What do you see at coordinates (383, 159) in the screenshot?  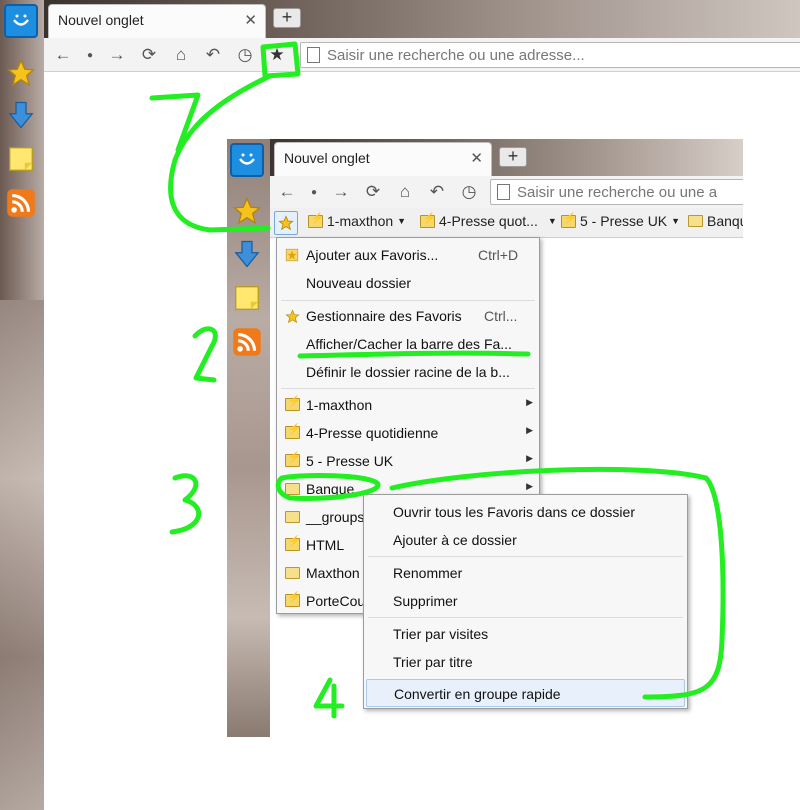 I see `inner-tab-nouvel-onglet: Nouvel onglet ✕` at bounding box center [383, 159].